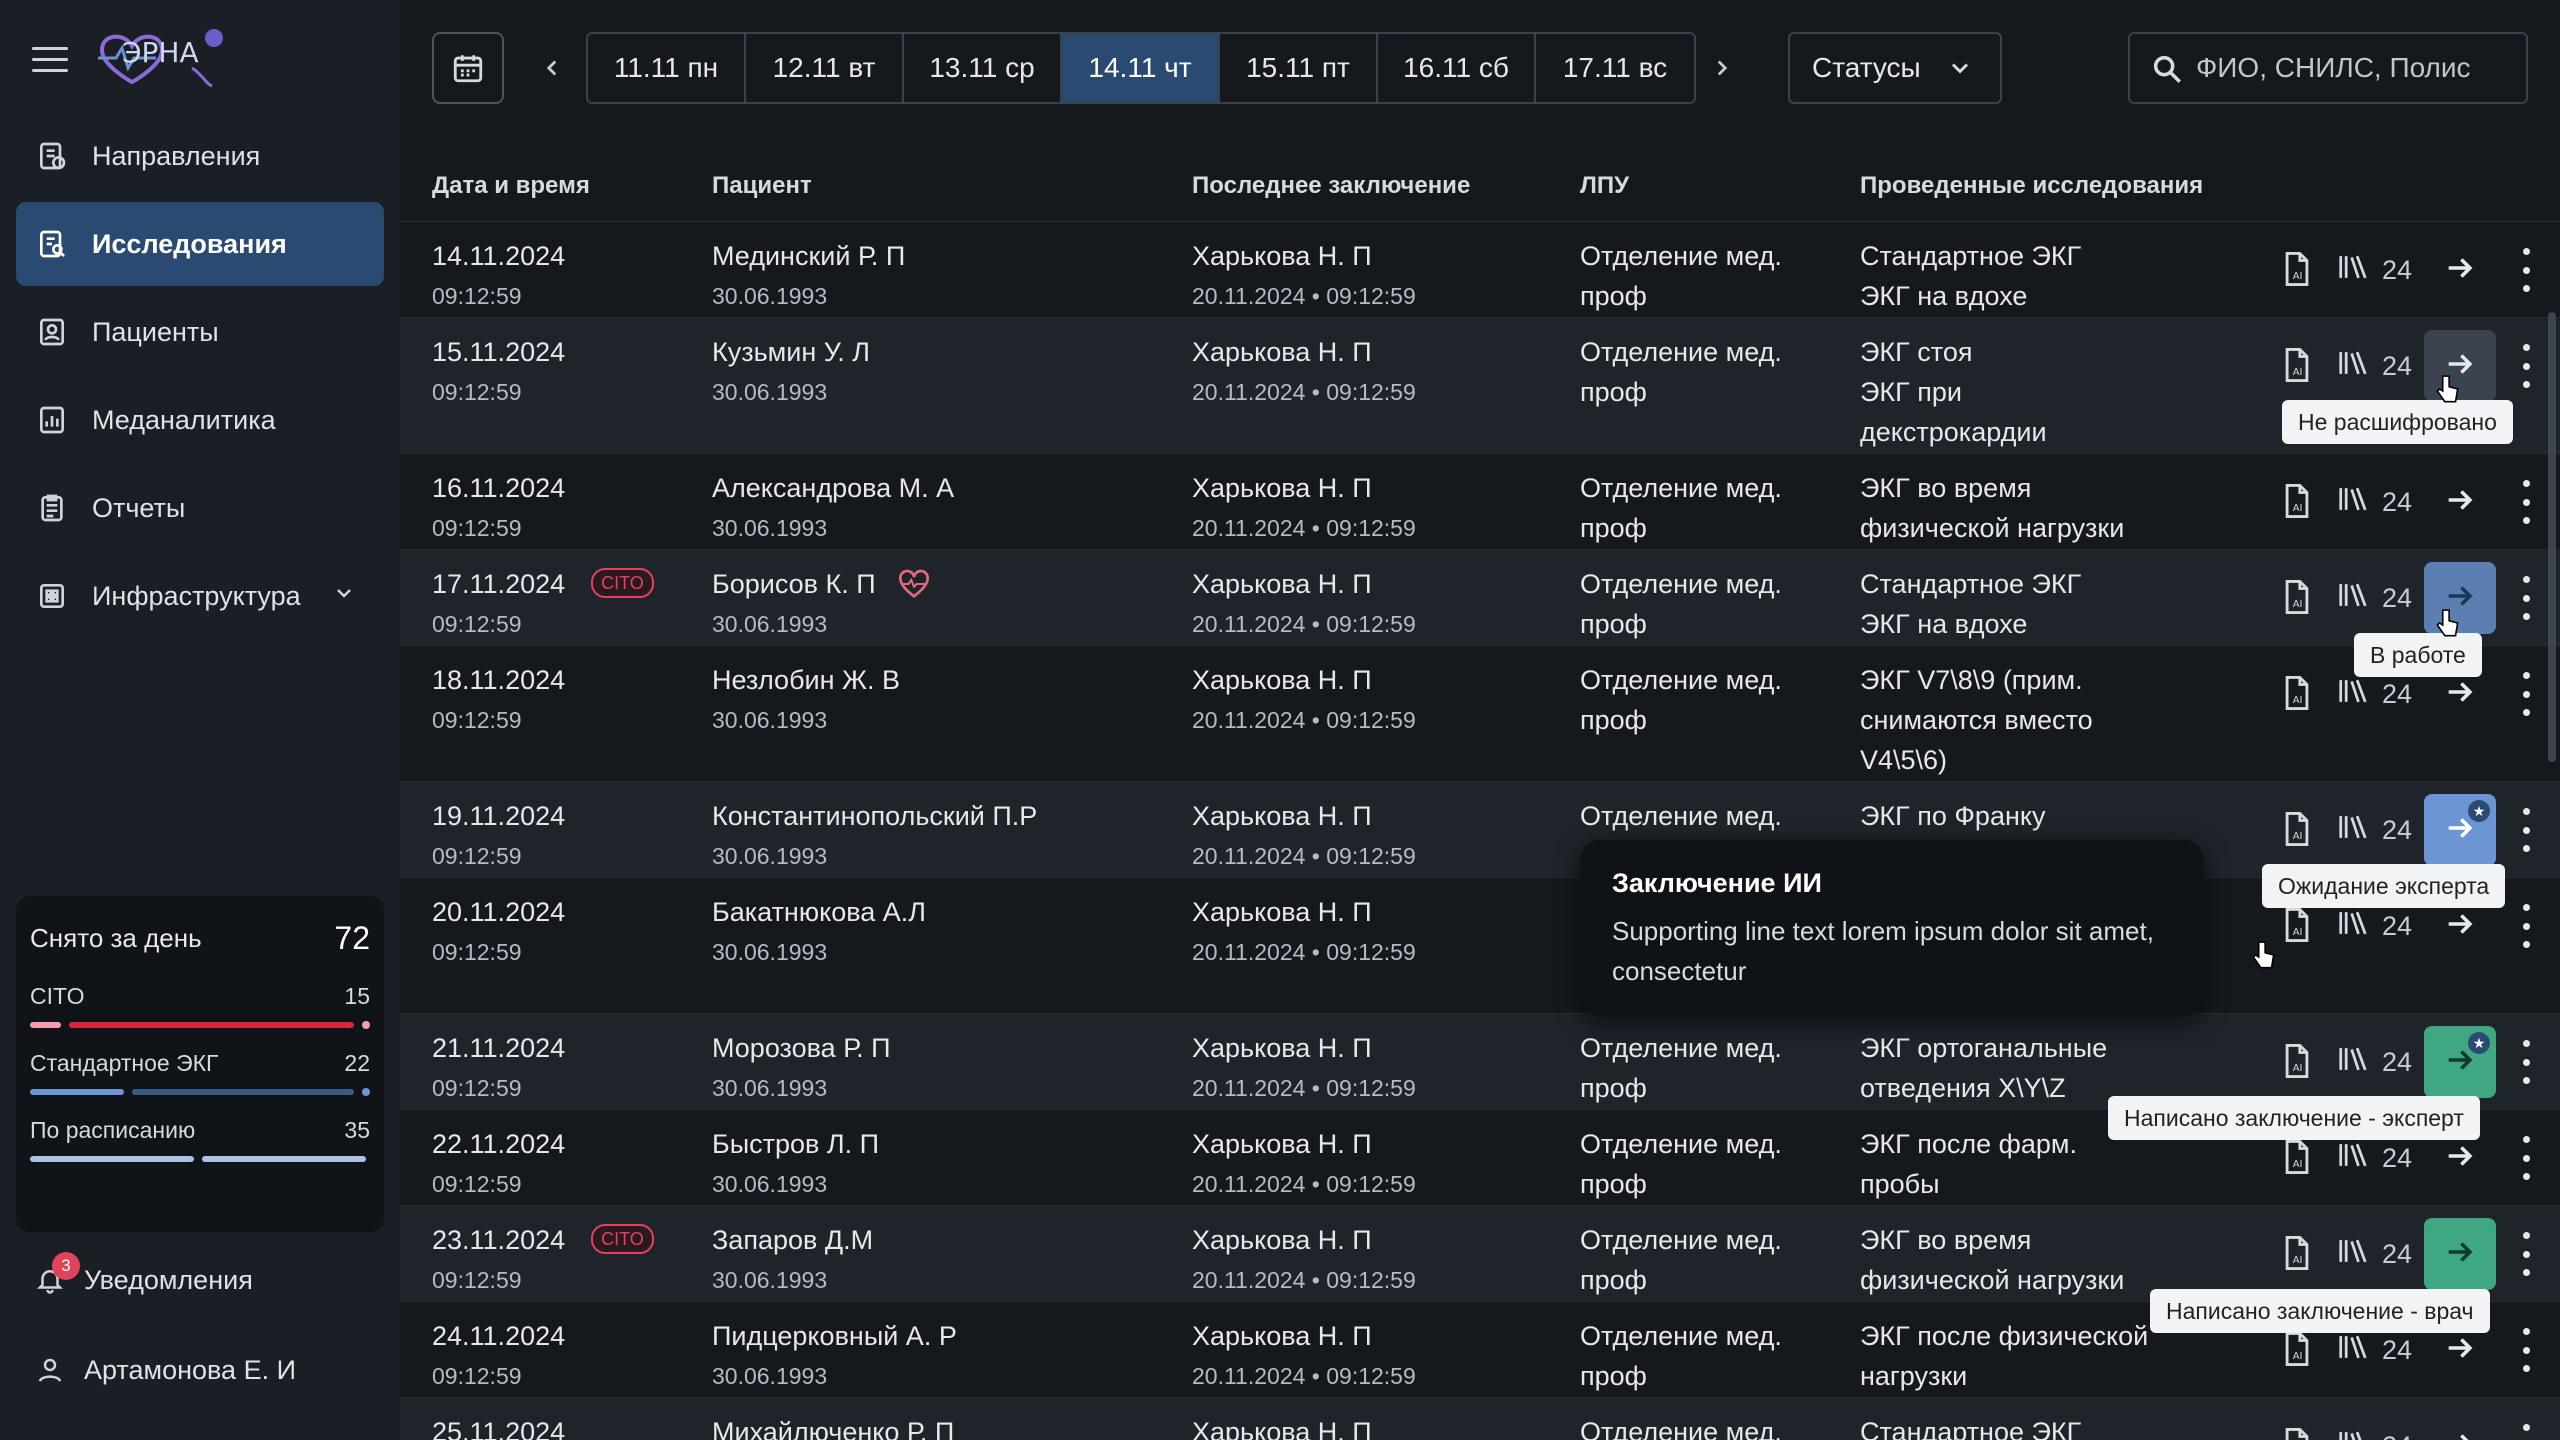  I want to click on nav-item-infrastructure: Инфраструктура, so click(200, 596).